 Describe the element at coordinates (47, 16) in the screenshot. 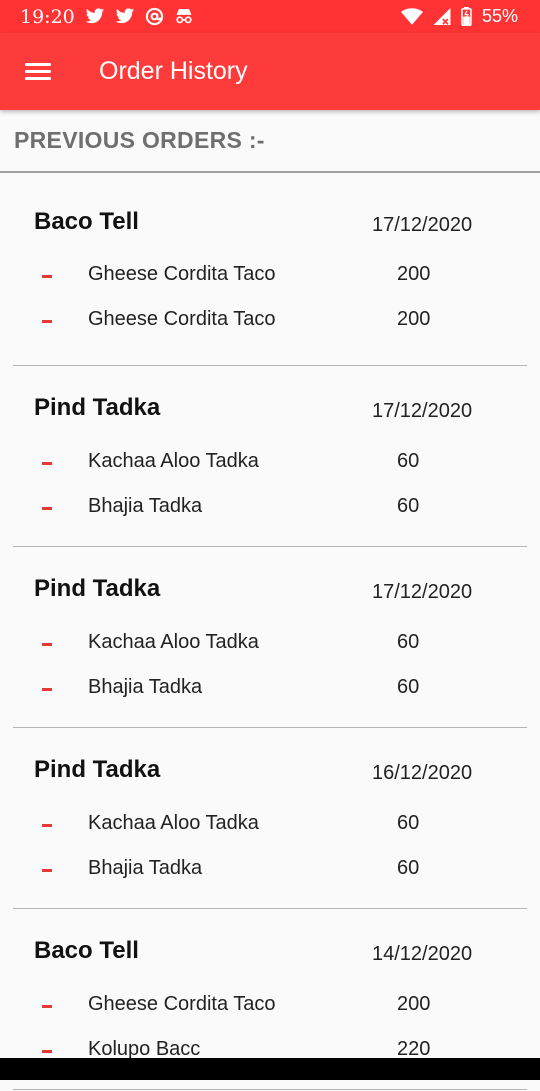

I see `status-time: 19:20` at that location.